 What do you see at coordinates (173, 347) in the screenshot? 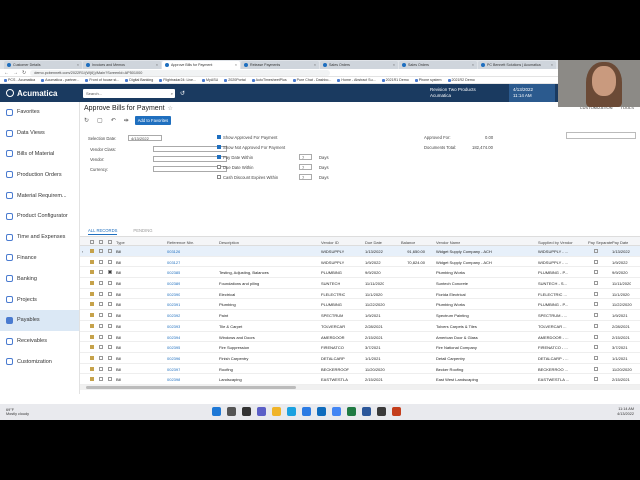
I see `cell-ref: 002395` at bounding box center [173, 347].